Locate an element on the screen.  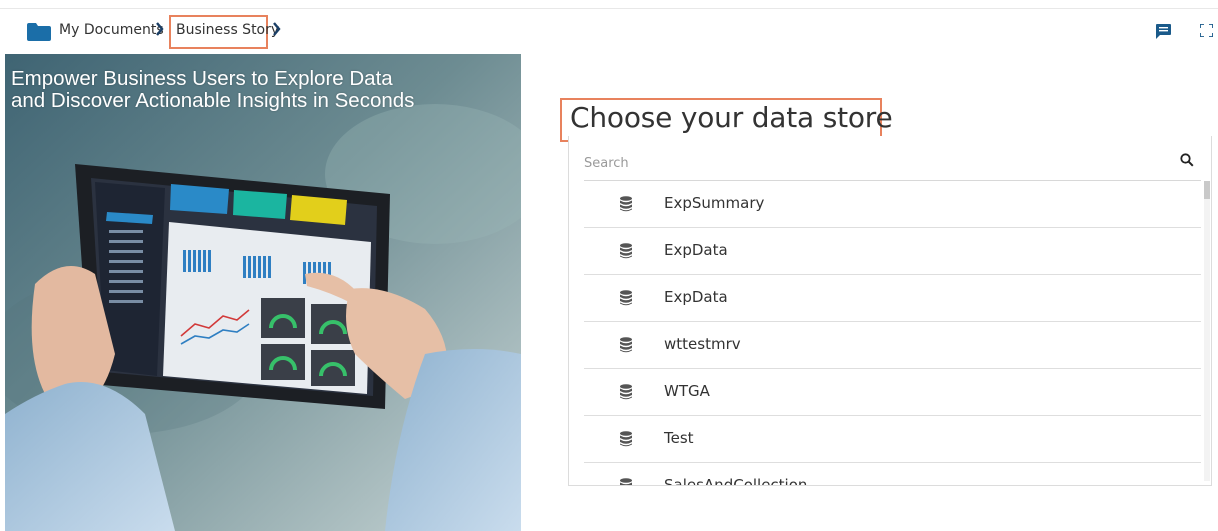
hero-title-line-1: Empower Business Users to Explore Data is located at coordinates (202, 78).